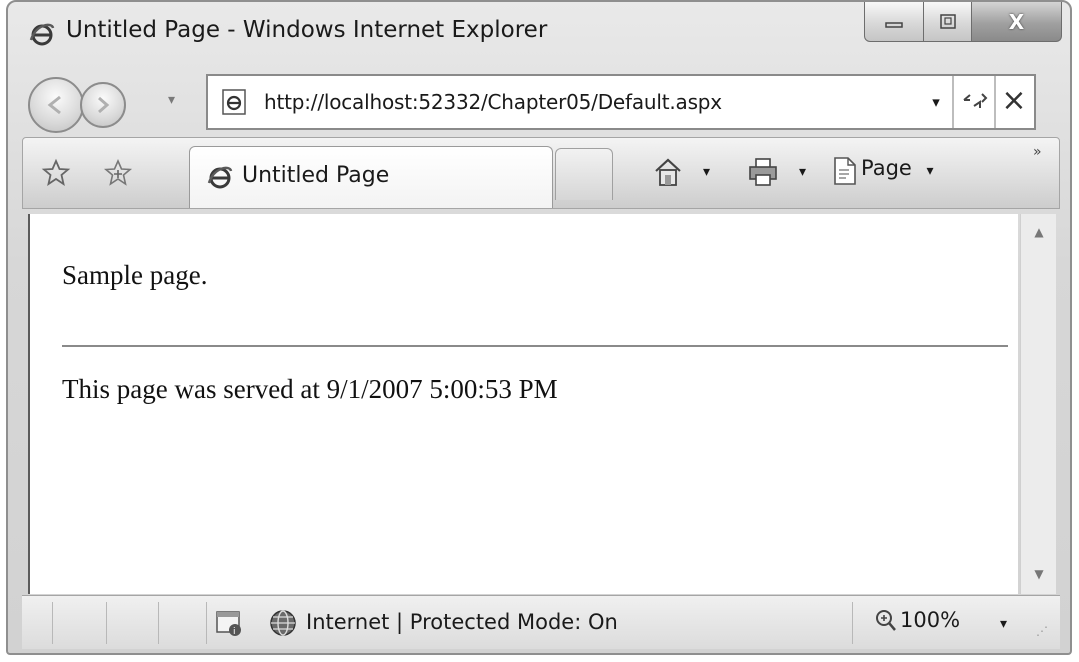  What do you see at coordinates (135, 275) in the screenshot?
I see `sample-text: Sample page.` at bounding box center [135, 275].